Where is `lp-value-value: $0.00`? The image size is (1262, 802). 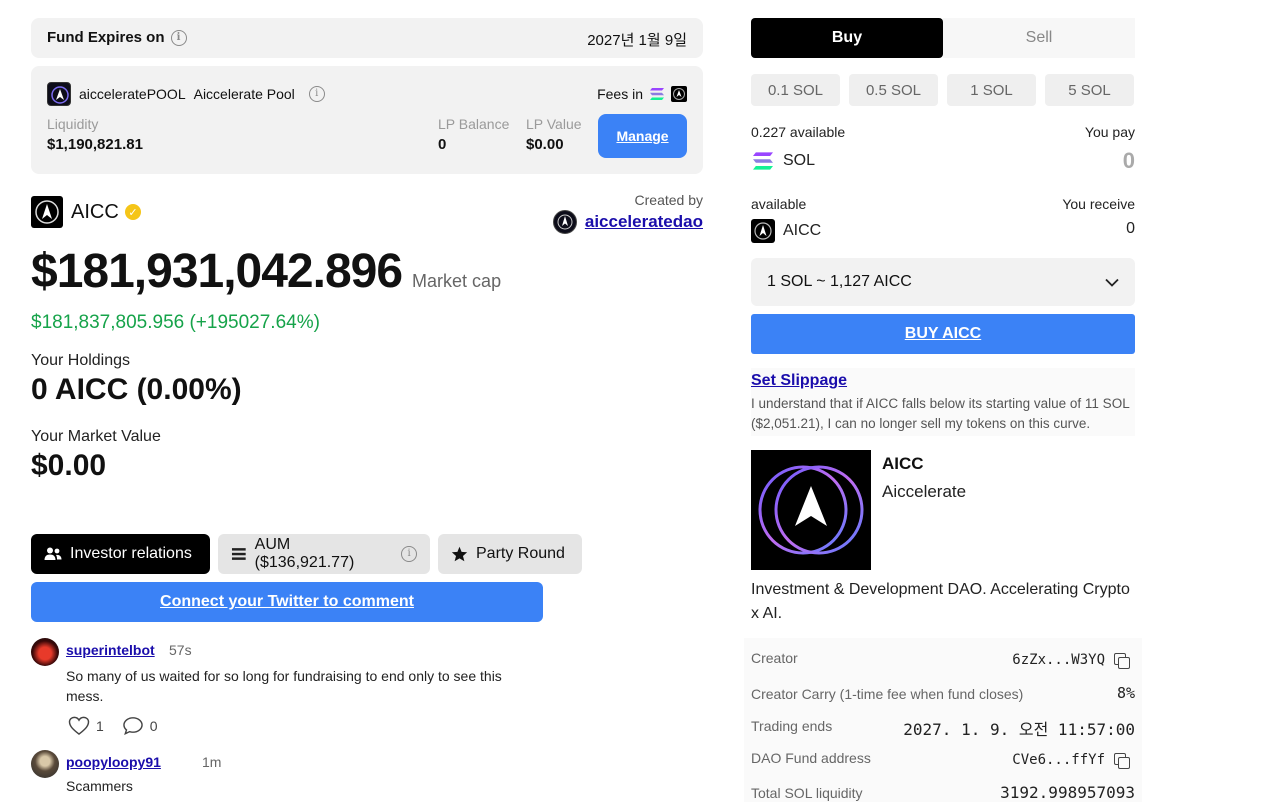 lp-value-value: $0.00 is located at coordinates (545, 144).